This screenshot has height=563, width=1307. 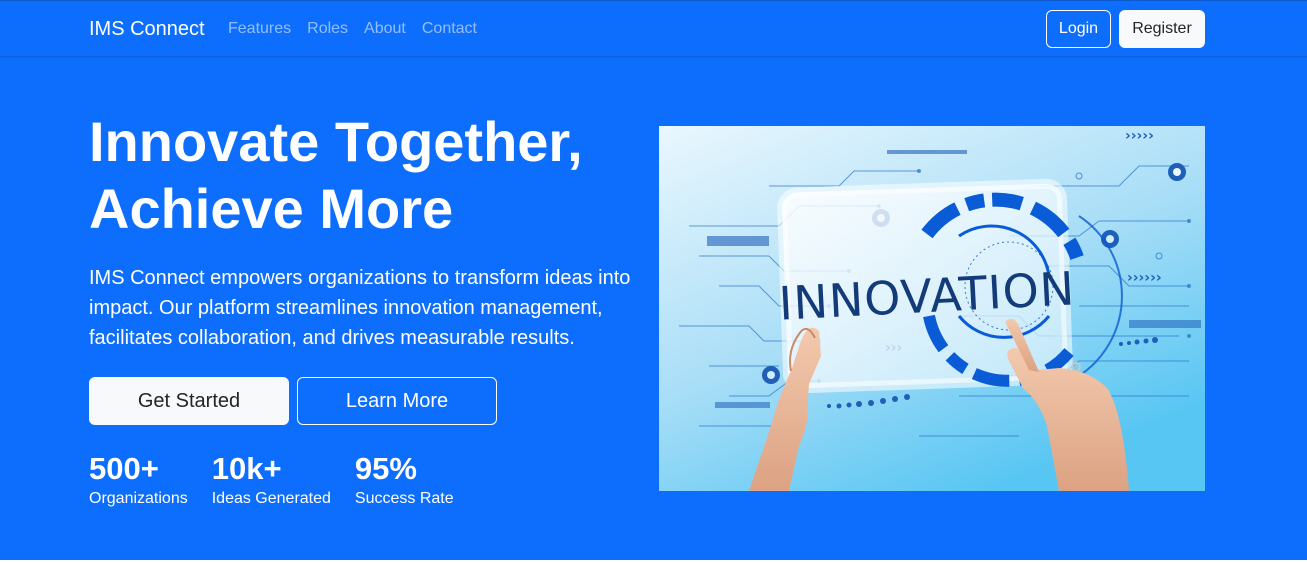 I want to click on stat-label: Ideas Generated, so click(x=271, y=498).